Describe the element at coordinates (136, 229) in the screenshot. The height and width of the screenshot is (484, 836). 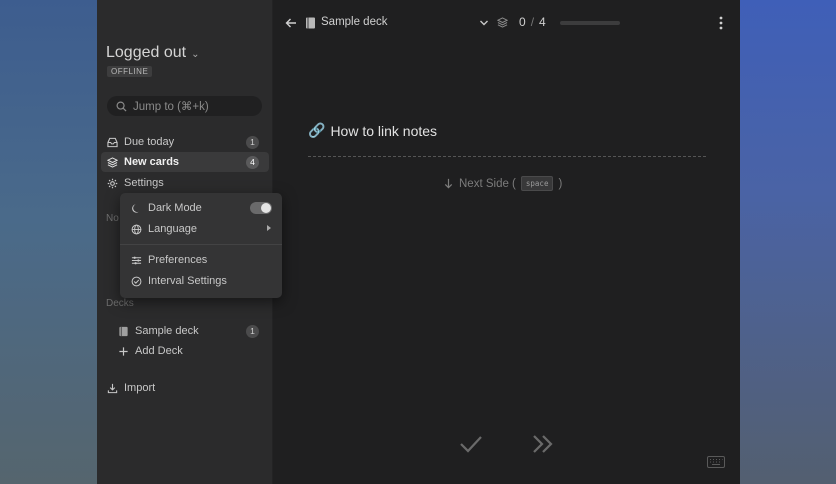
I see `globe-icon` at that location.